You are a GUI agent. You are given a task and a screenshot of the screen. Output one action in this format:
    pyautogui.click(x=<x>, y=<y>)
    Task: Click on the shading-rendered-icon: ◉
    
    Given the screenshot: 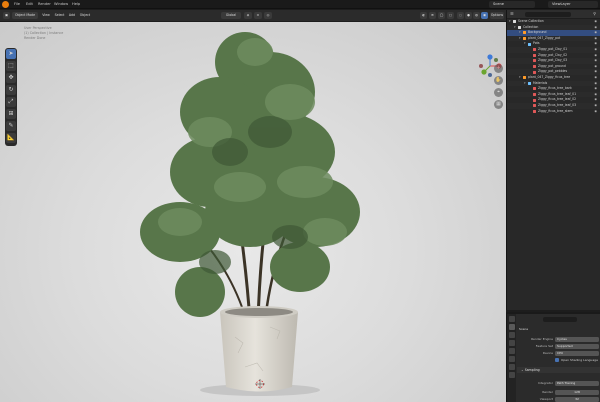 What is the action you would take?
    pyautogui.click(x=484, y=15)
    